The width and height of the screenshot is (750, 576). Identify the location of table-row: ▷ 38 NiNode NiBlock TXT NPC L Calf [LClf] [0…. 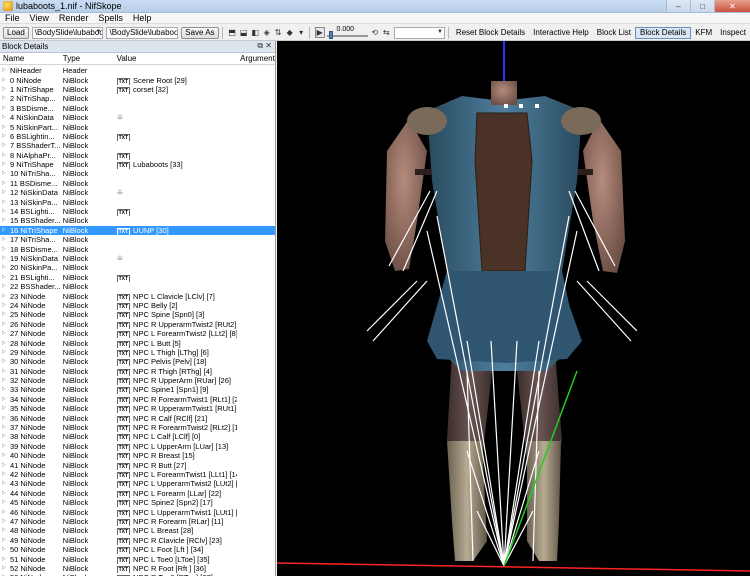
(137, 437).